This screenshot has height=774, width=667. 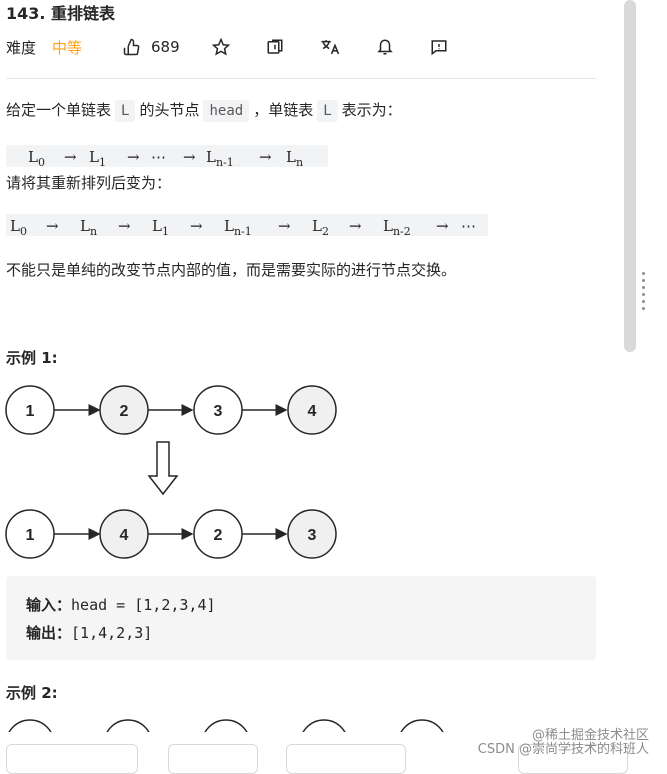 I want to click on down-arrow, so click(x=163, y=468).